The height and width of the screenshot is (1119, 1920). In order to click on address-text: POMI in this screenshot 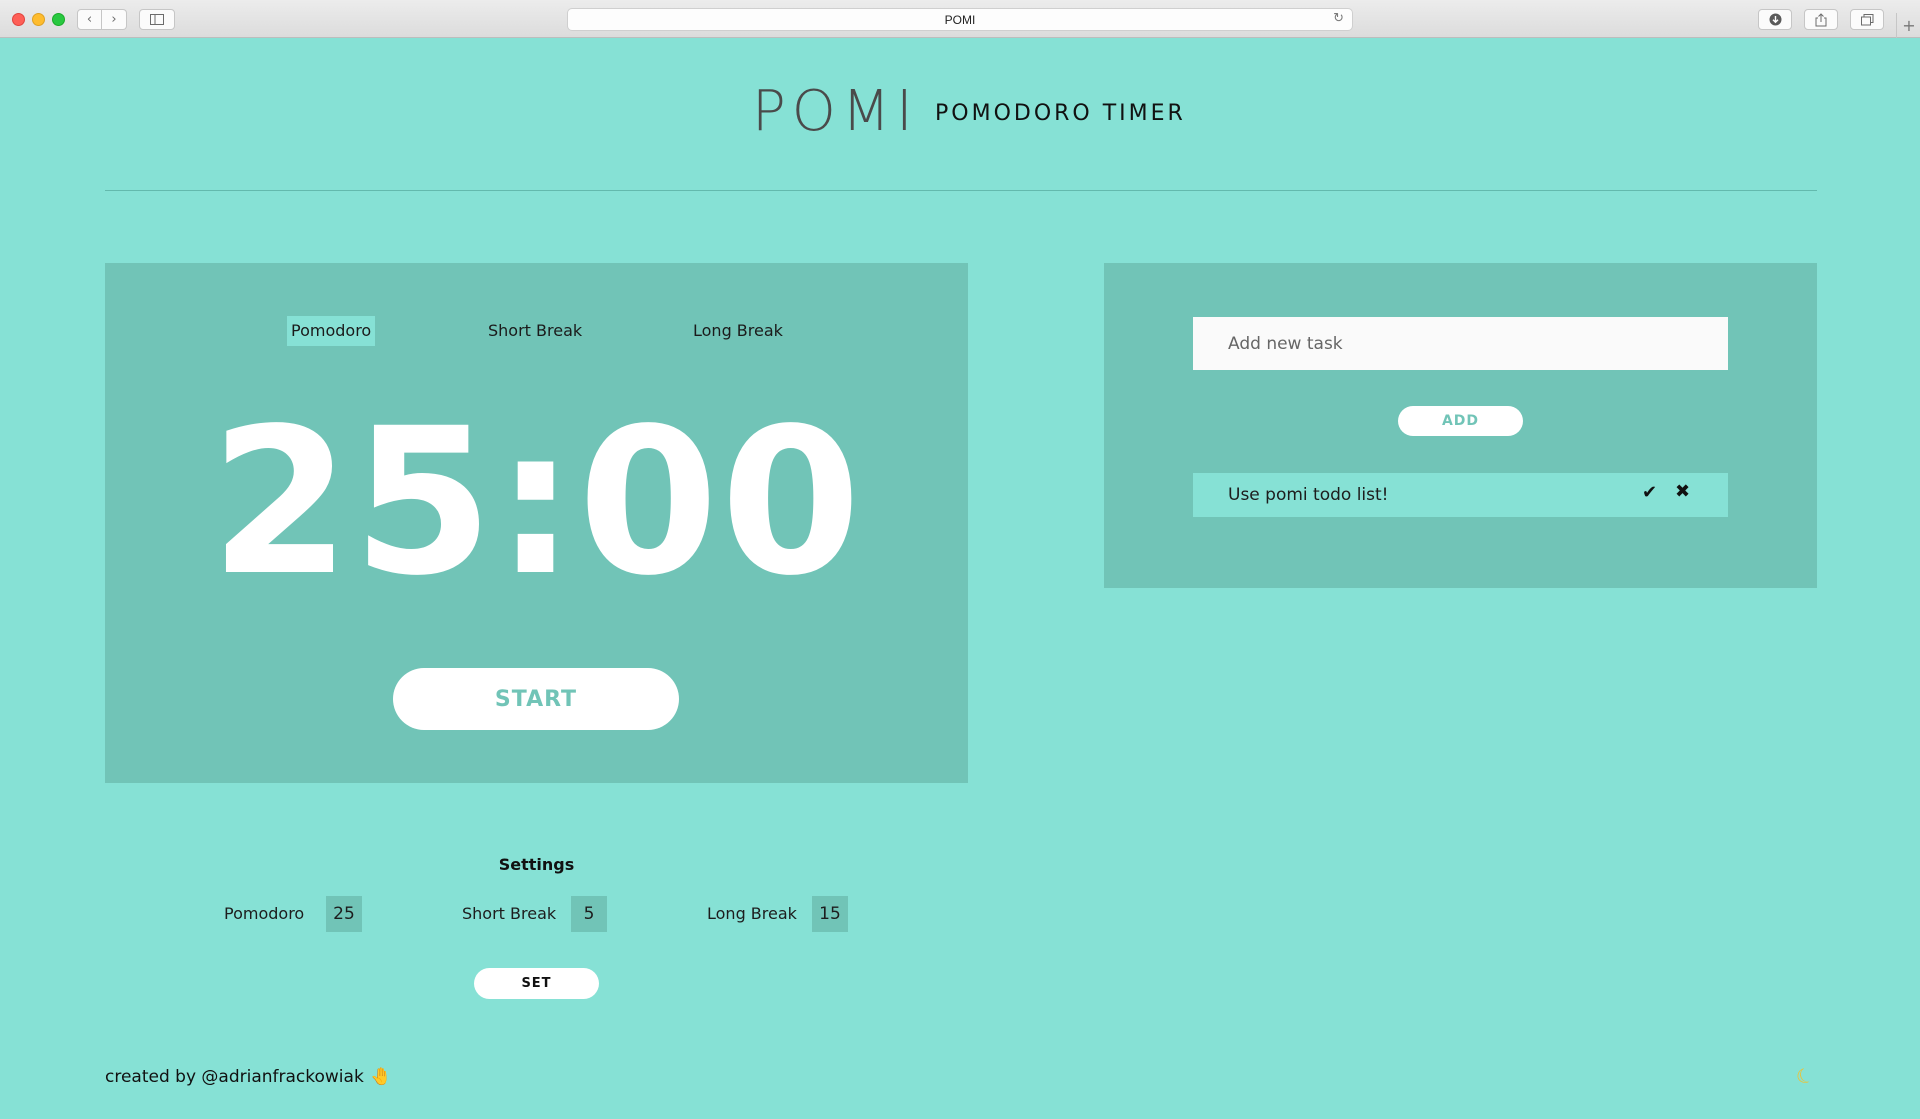, I will do `click(960, 19)`.